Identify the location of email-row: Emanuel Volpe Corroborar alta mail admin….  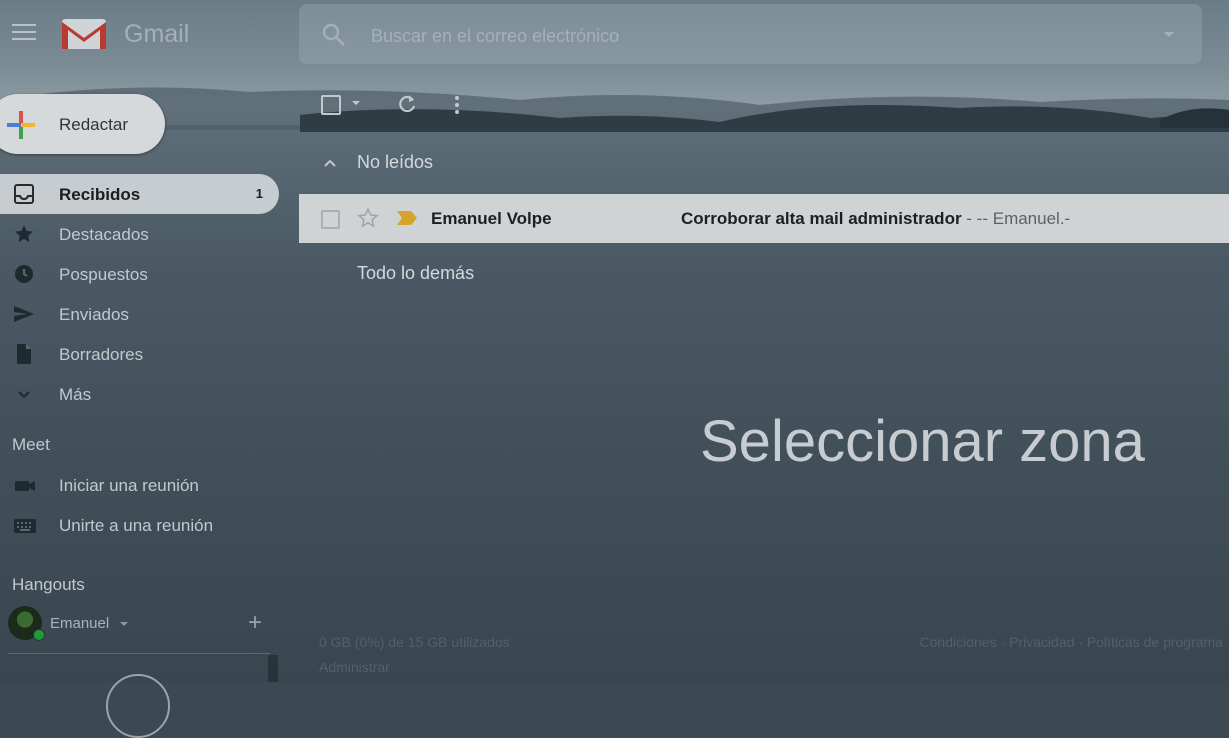
(764, 218).